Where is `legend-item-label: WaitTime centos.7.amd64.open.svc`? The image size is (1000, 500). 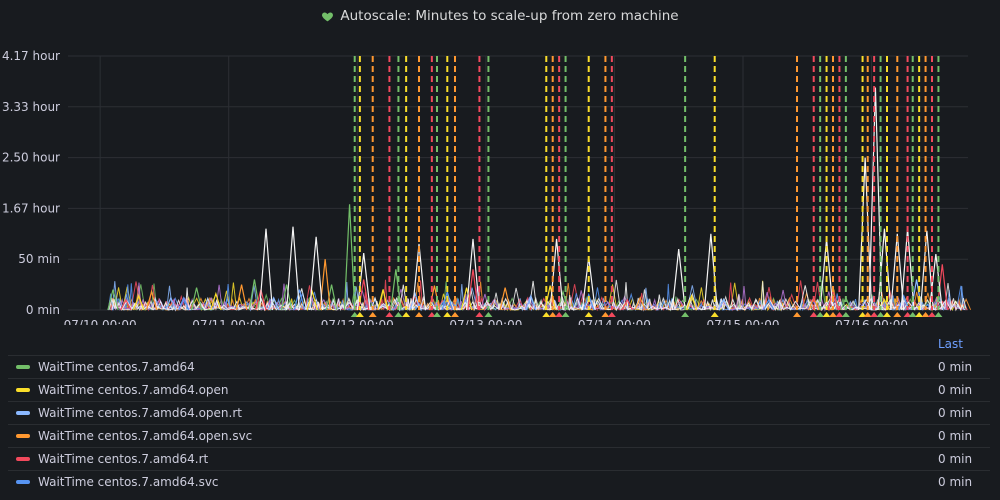 legend-item-label: WaitTime centos.7.amd64.open.svc is located at coordinates (145, 436).